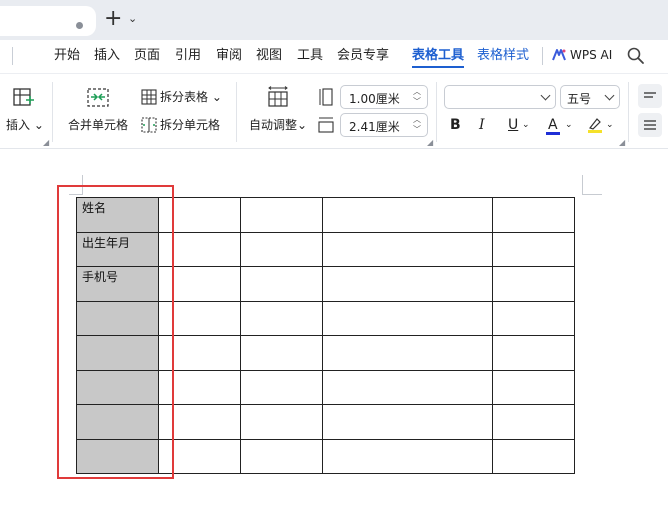 The image size is (668, 510). What do you see at coordinates (278, 98) in the screenshot?
I see `autofit-icon` at bounding box center [278, 98].